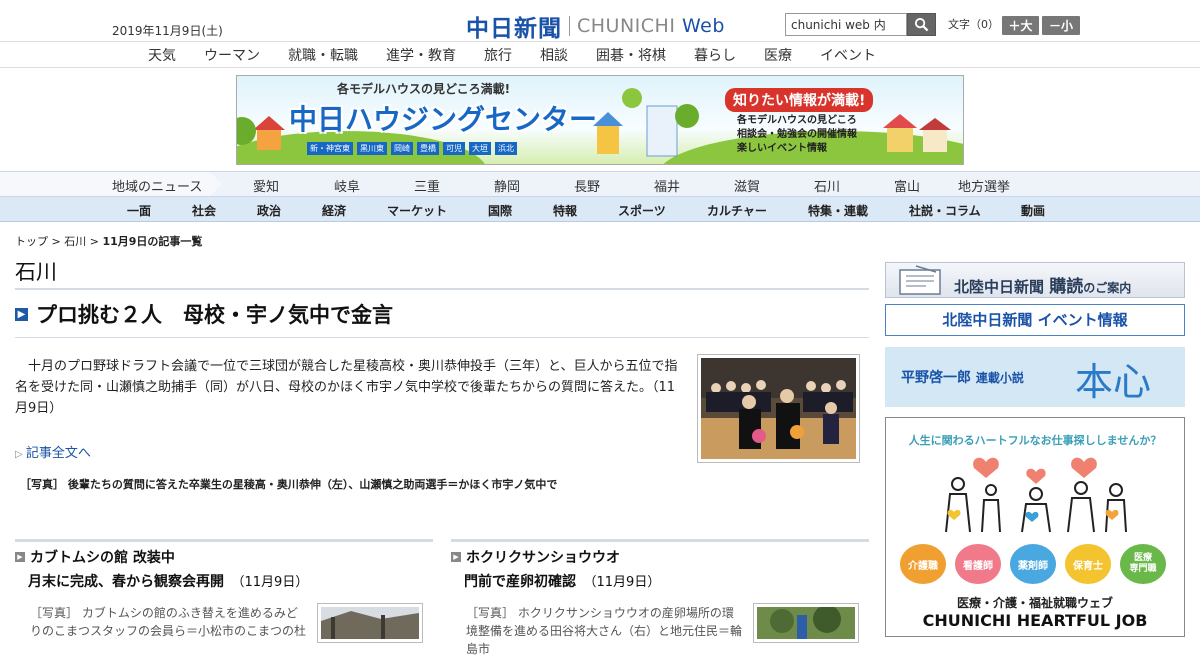 The image size is (1200, 658). Describe the element at coordinates (157, 187) in the screenshot. I see `region-nav-label: 地域のニュース` at that location.